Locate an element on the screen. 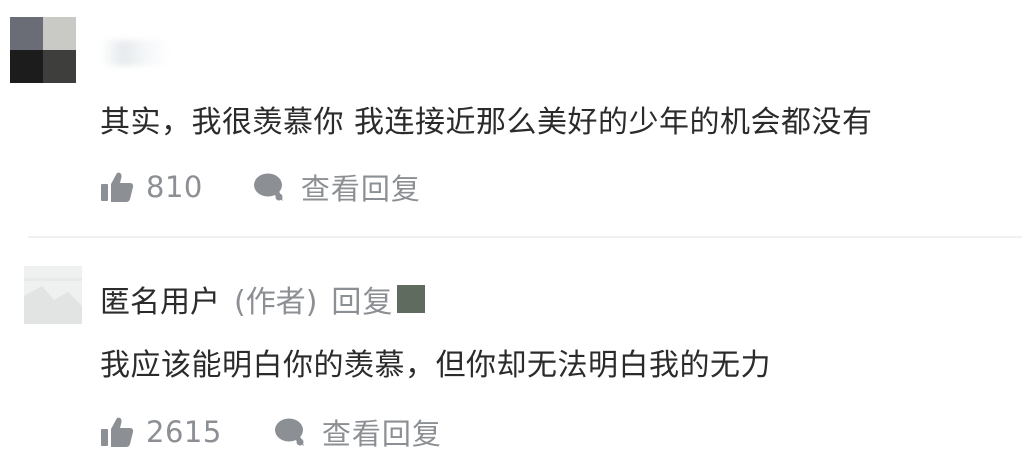  reply-button: 回复 is located at coordinates (362, 299).